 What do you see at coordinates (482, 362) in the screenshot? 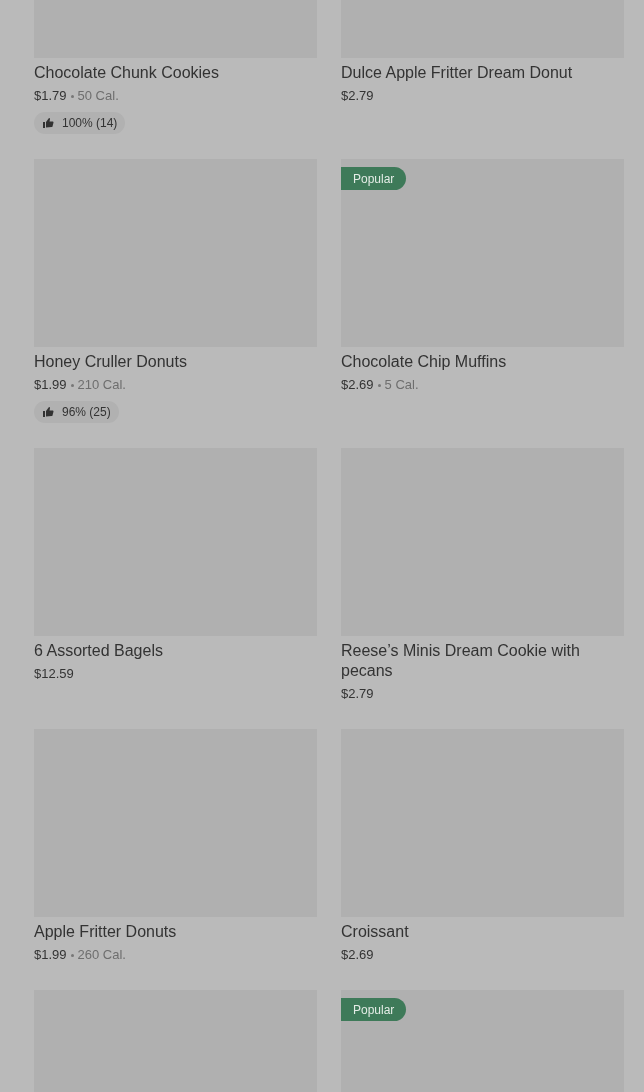
I see `item-name: Chocolate Chip Muffins` at bounding box center [482, 362].